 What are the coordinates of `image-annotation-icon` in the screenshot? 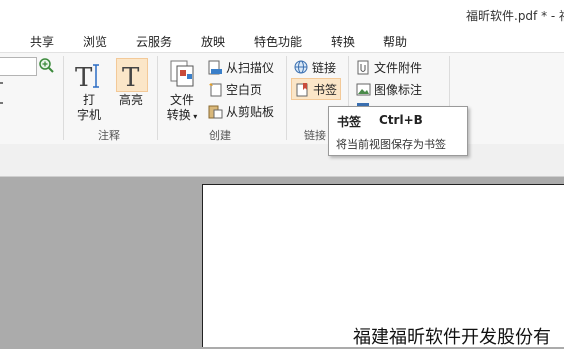 It's located at (363, 89).